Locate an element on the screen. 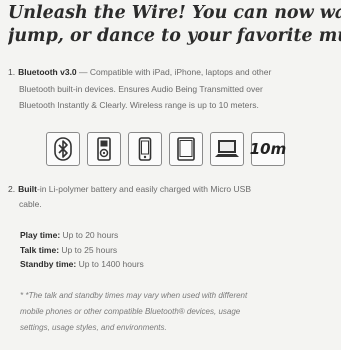 The height and width of the screenshot is (350, 341). ipod-icon is located at coordinates (104, 149).